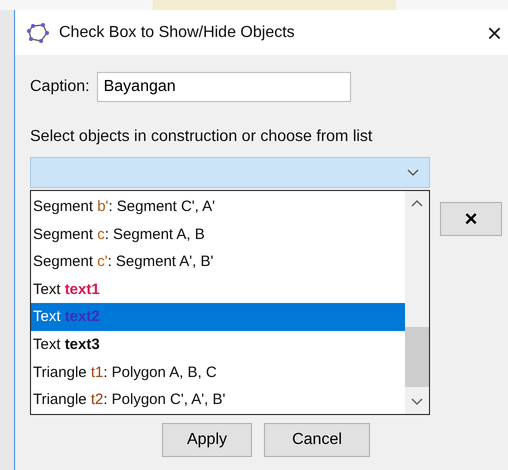  I want to click on list-item: Segment b': Segment C', A', so click(218, 207).